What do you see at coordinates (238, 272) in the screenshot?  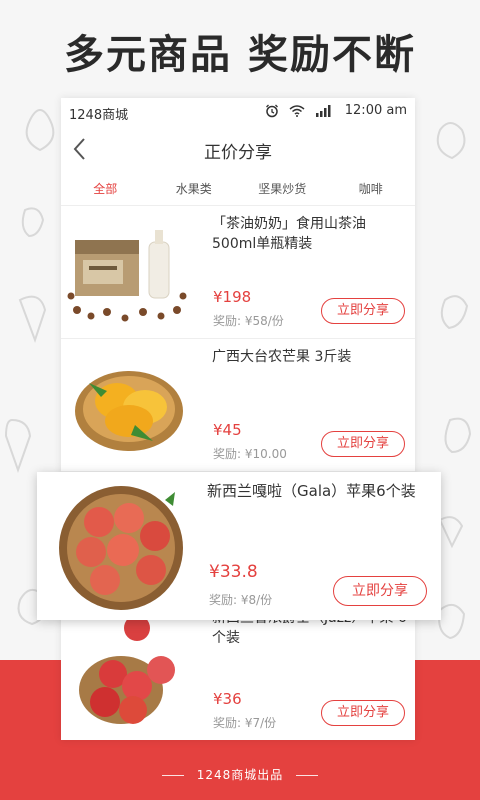 I see `product-item: 「茶油奶奶」食用山茶油500ml单瓶精装 ¥198 奖励: ¥58/份 立即分享` at bounding box center [238, 272].